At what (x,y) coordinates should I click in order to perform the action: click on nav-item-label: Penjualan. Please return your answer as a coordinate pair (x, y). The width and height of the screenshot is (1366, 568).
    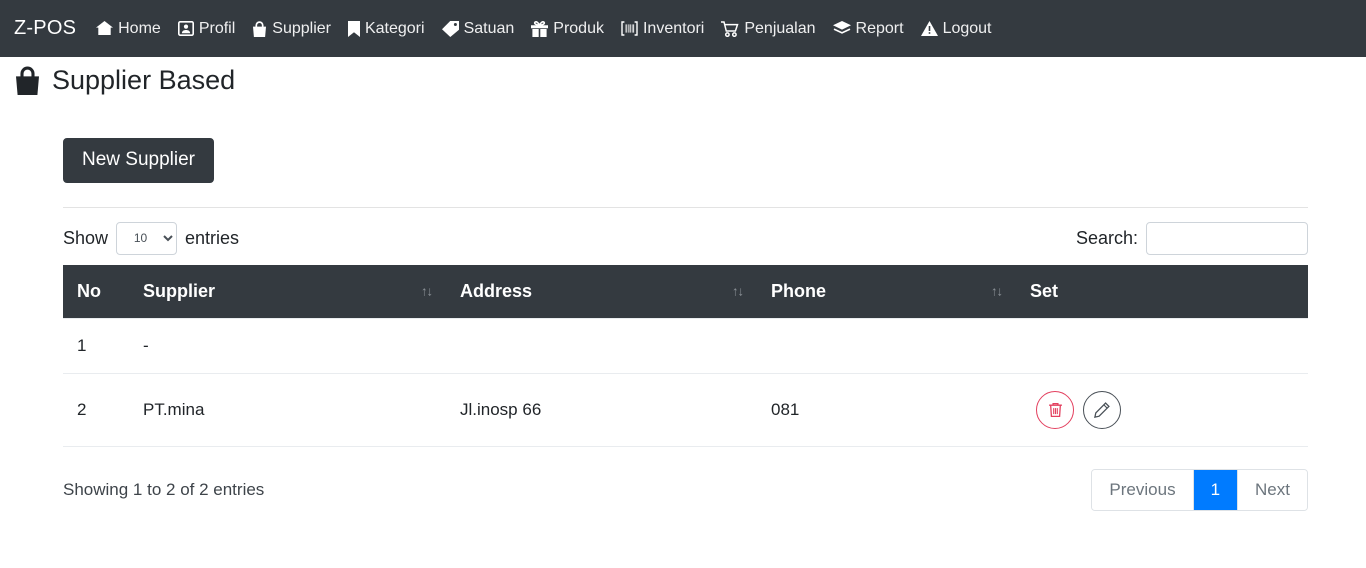
    Looking at the image, I should click on (780, 28).